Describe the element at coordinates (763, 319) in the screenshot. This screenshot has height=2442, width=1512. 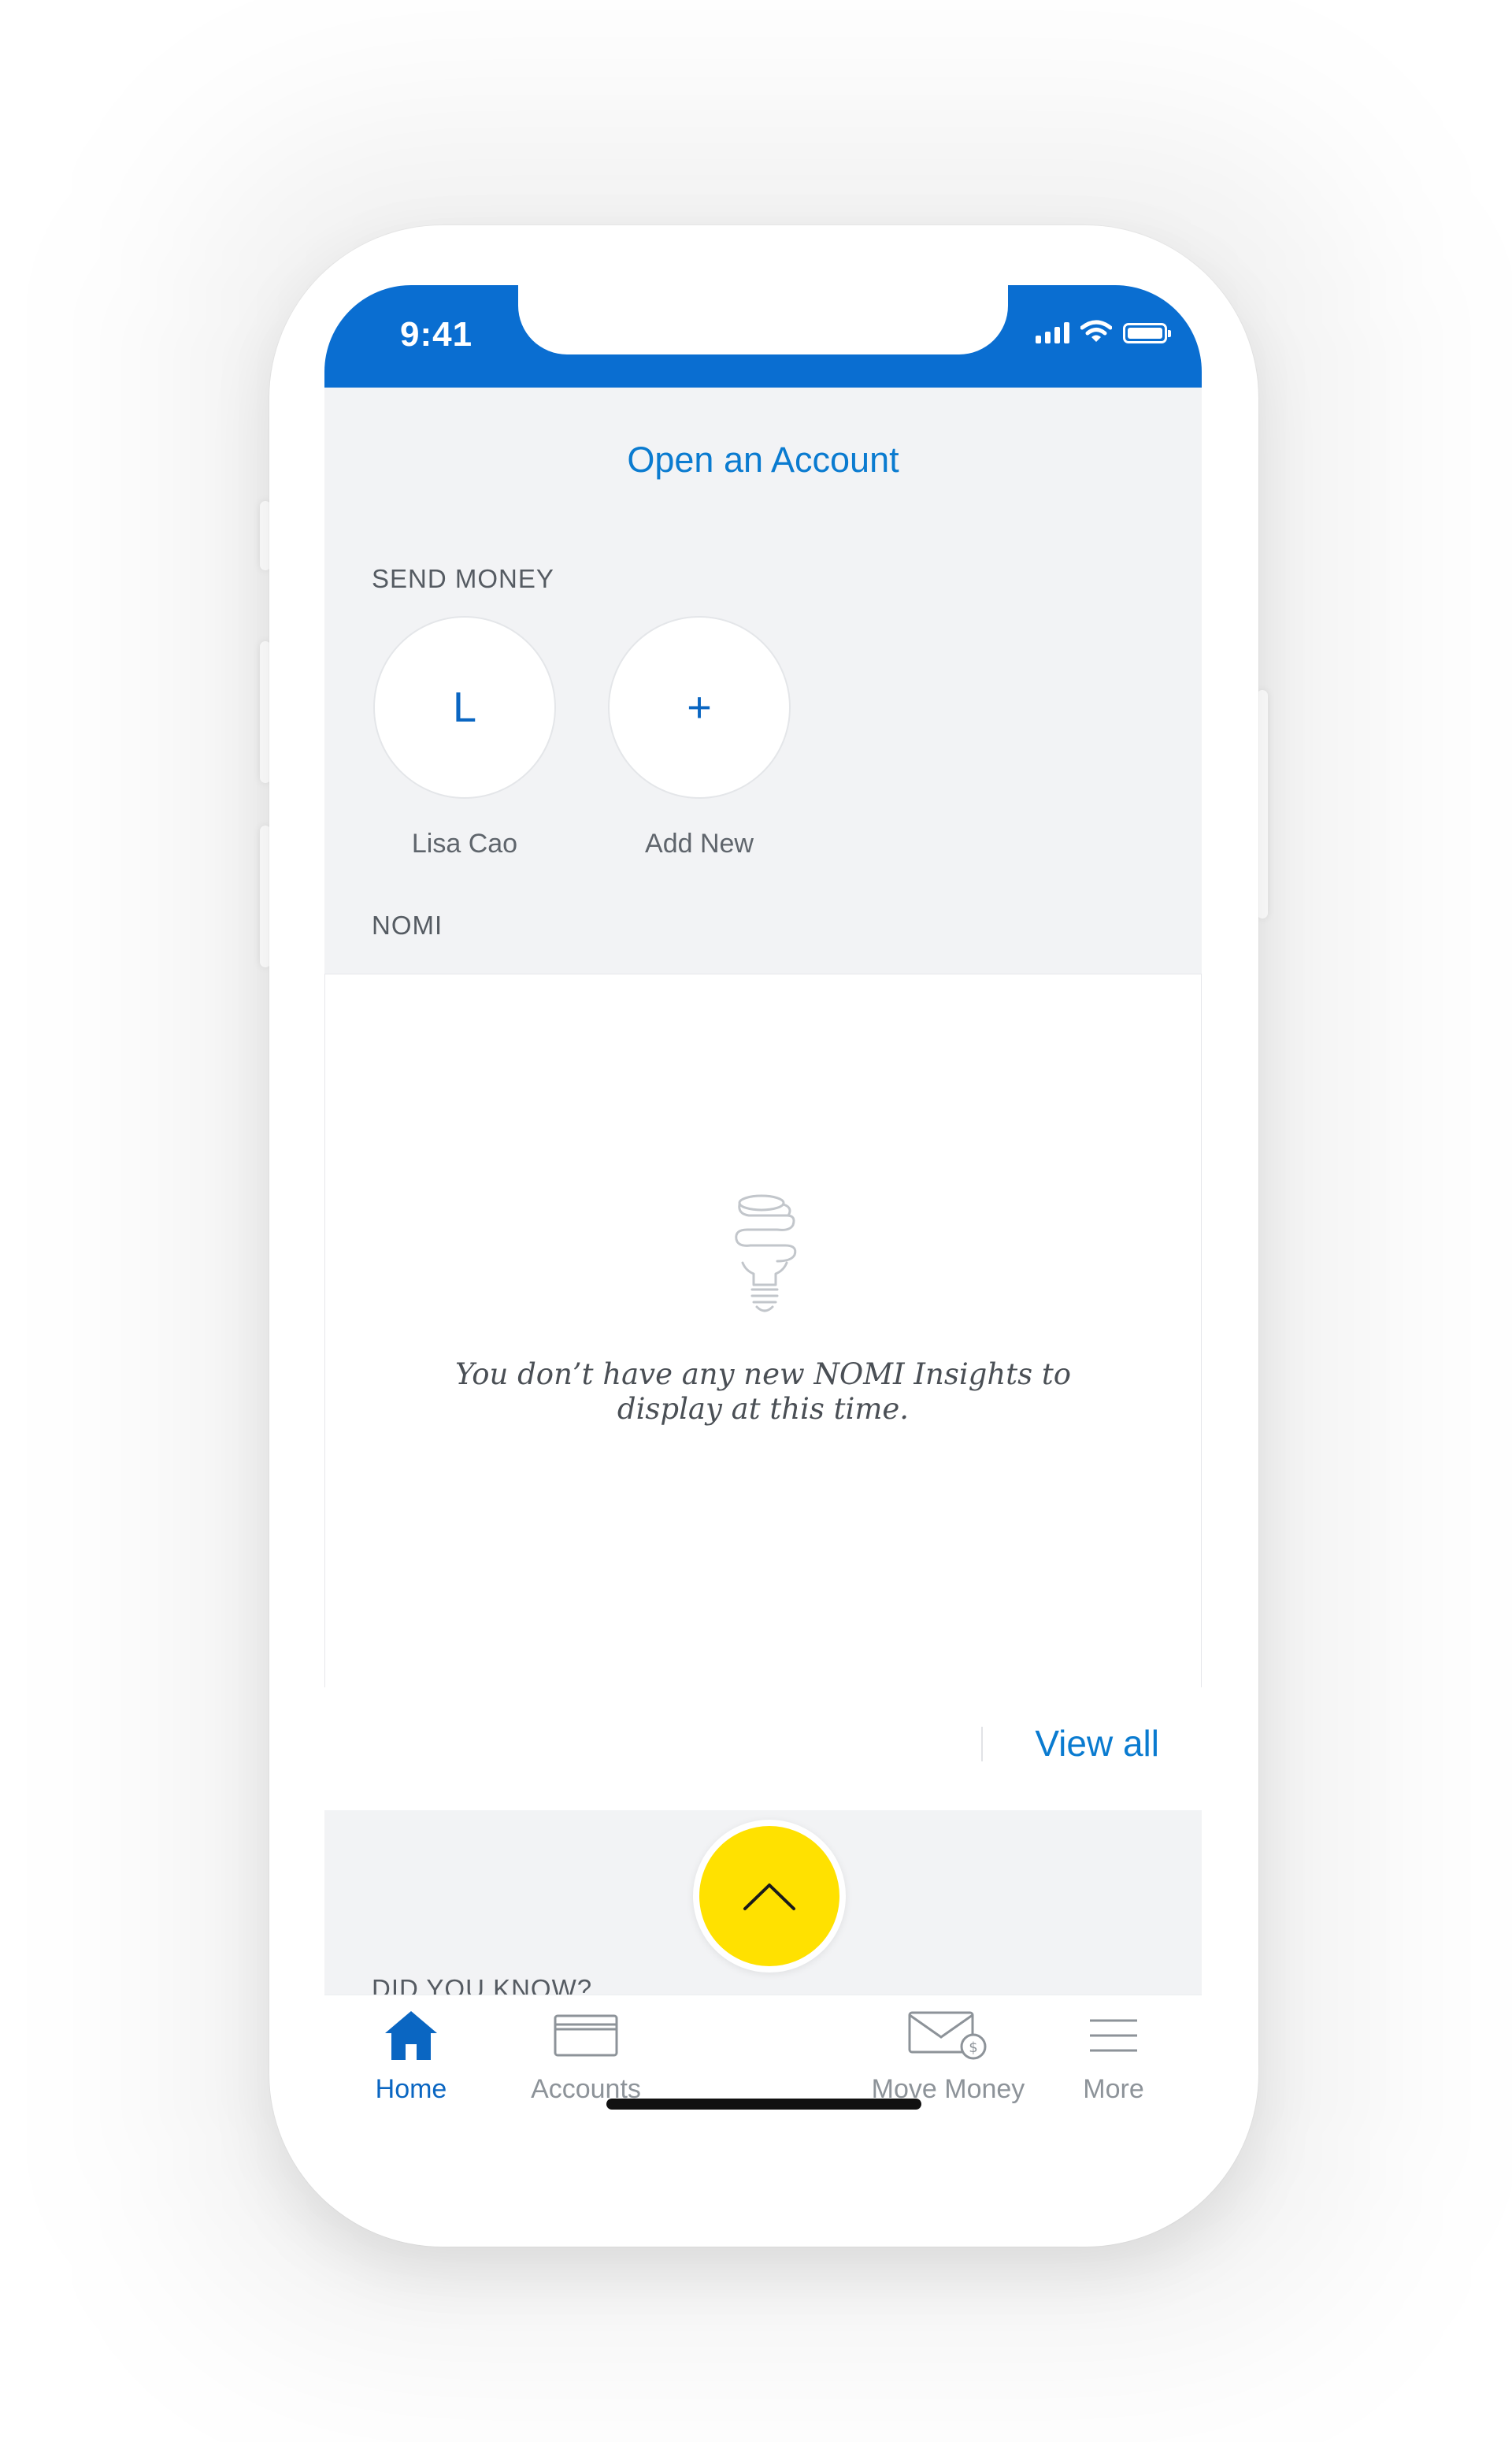
I see `notch` at that location.